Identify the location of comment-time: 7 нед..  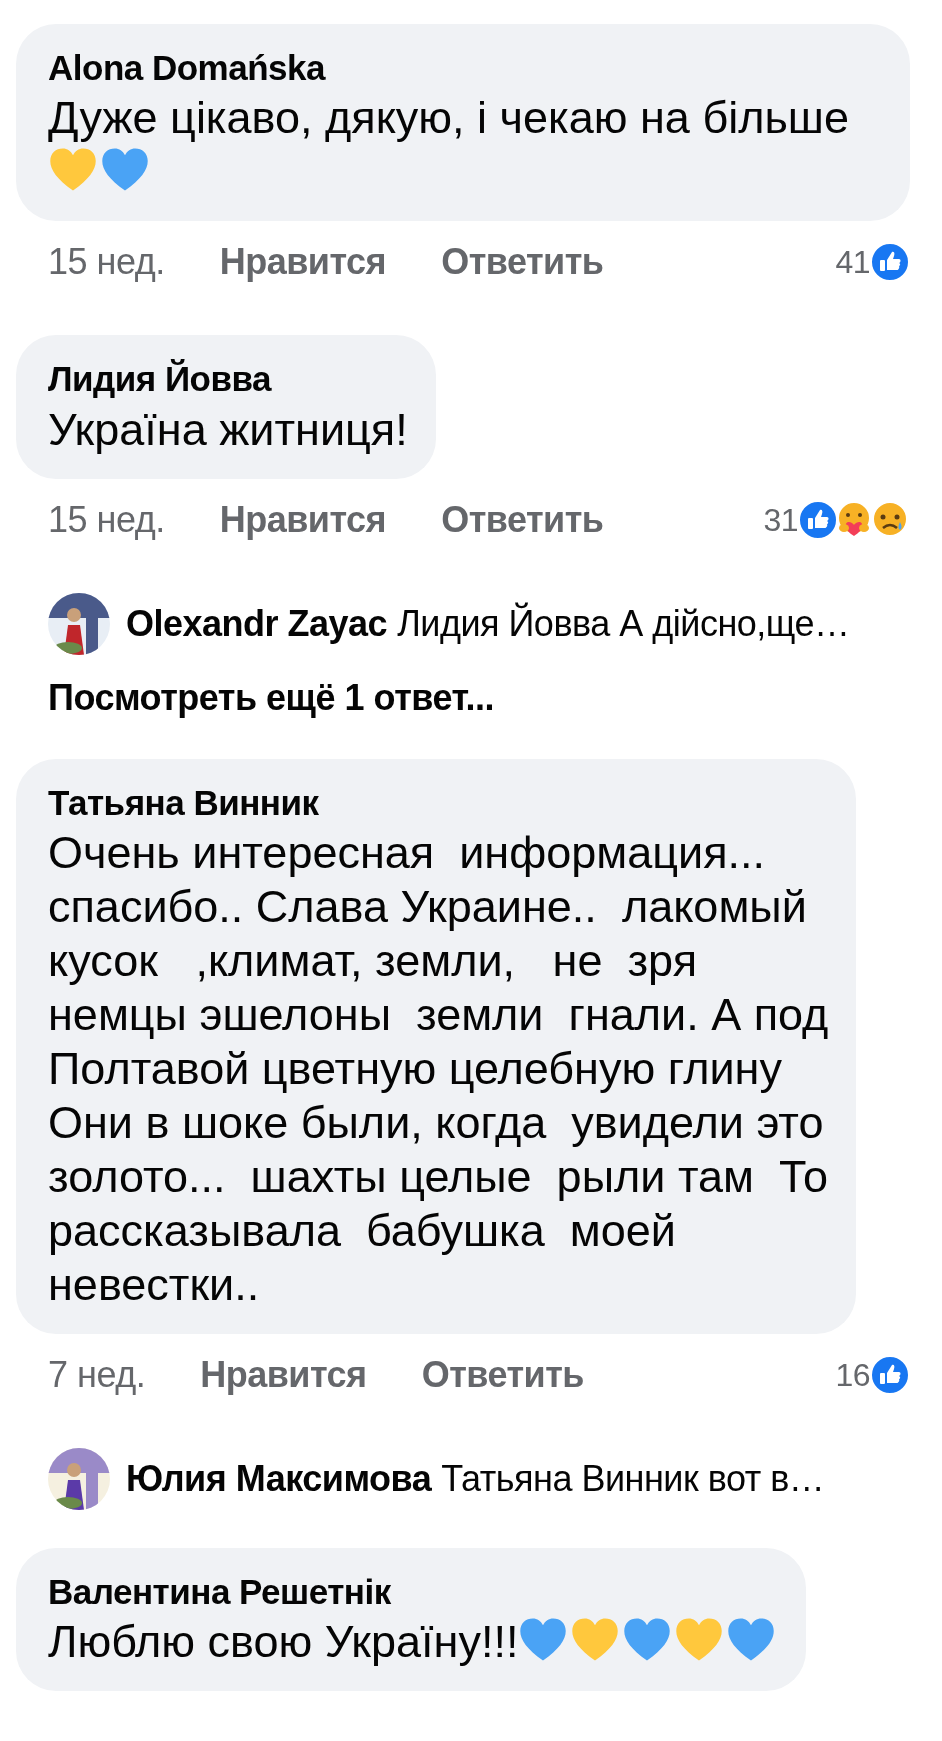
(97, 1374).